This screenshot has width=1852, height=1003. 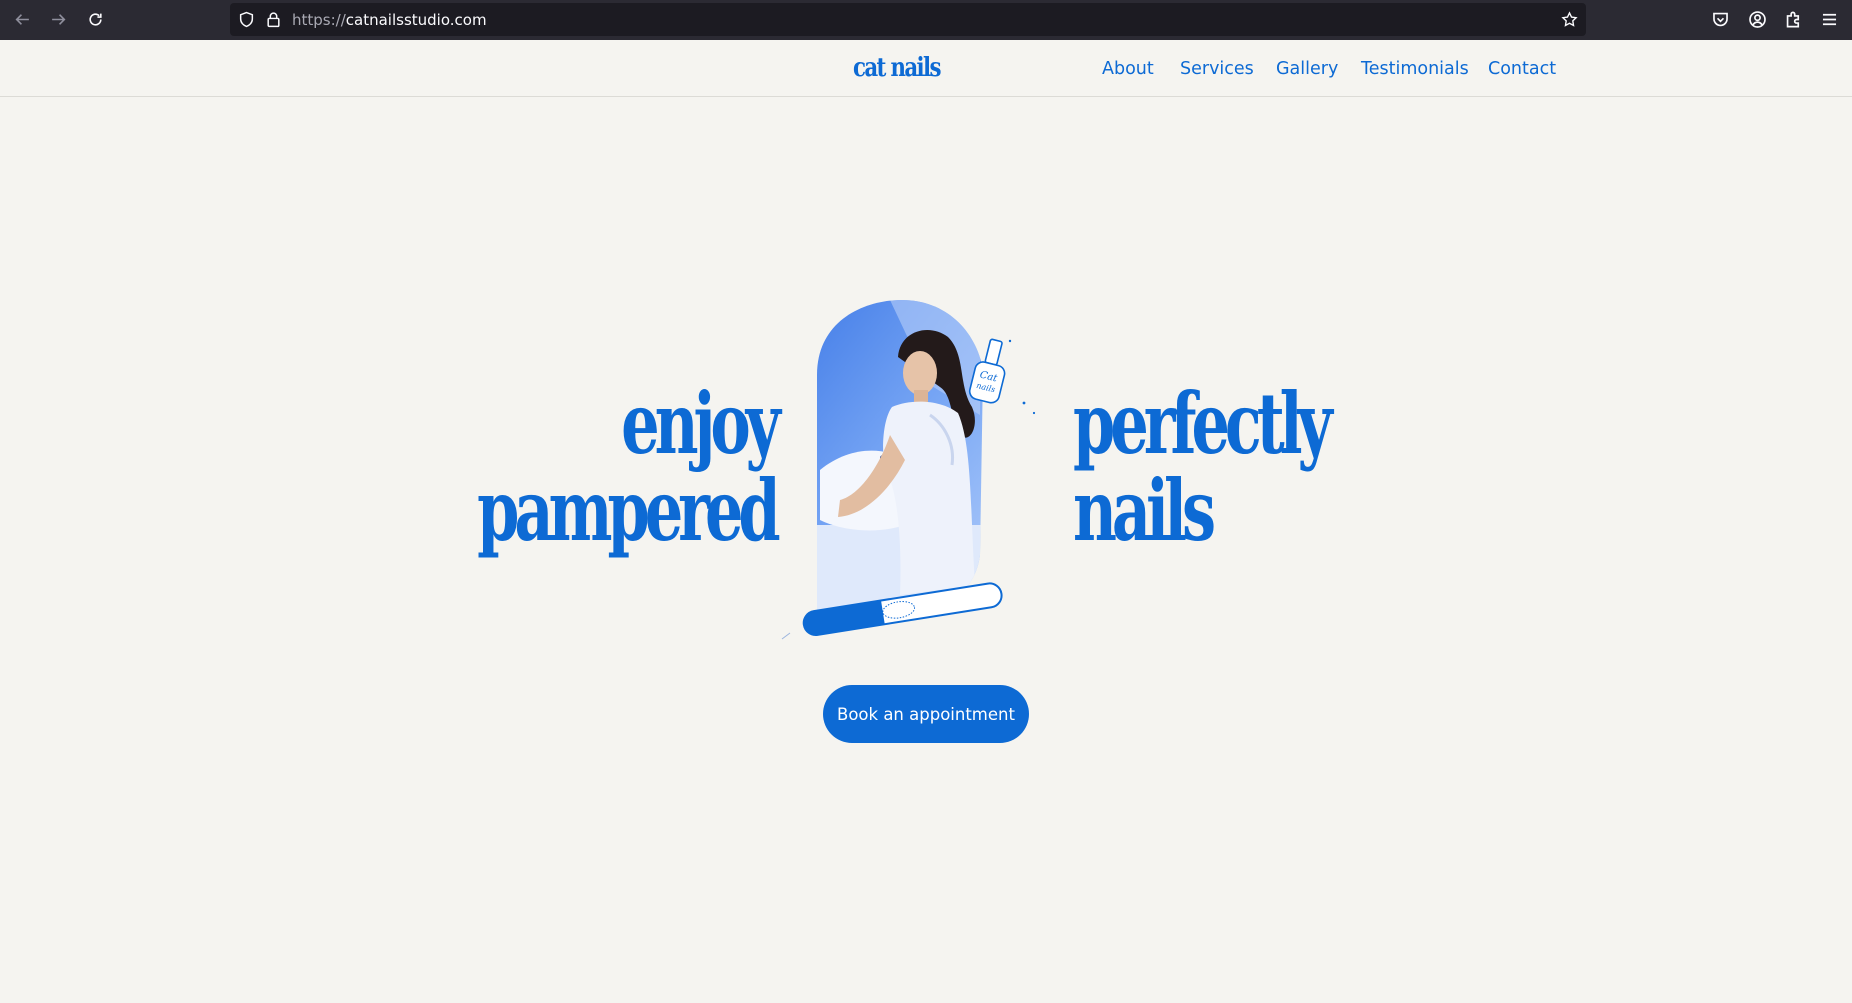 I want to click on url-host: catnailsstudio.com, so click(x=416, y=20).